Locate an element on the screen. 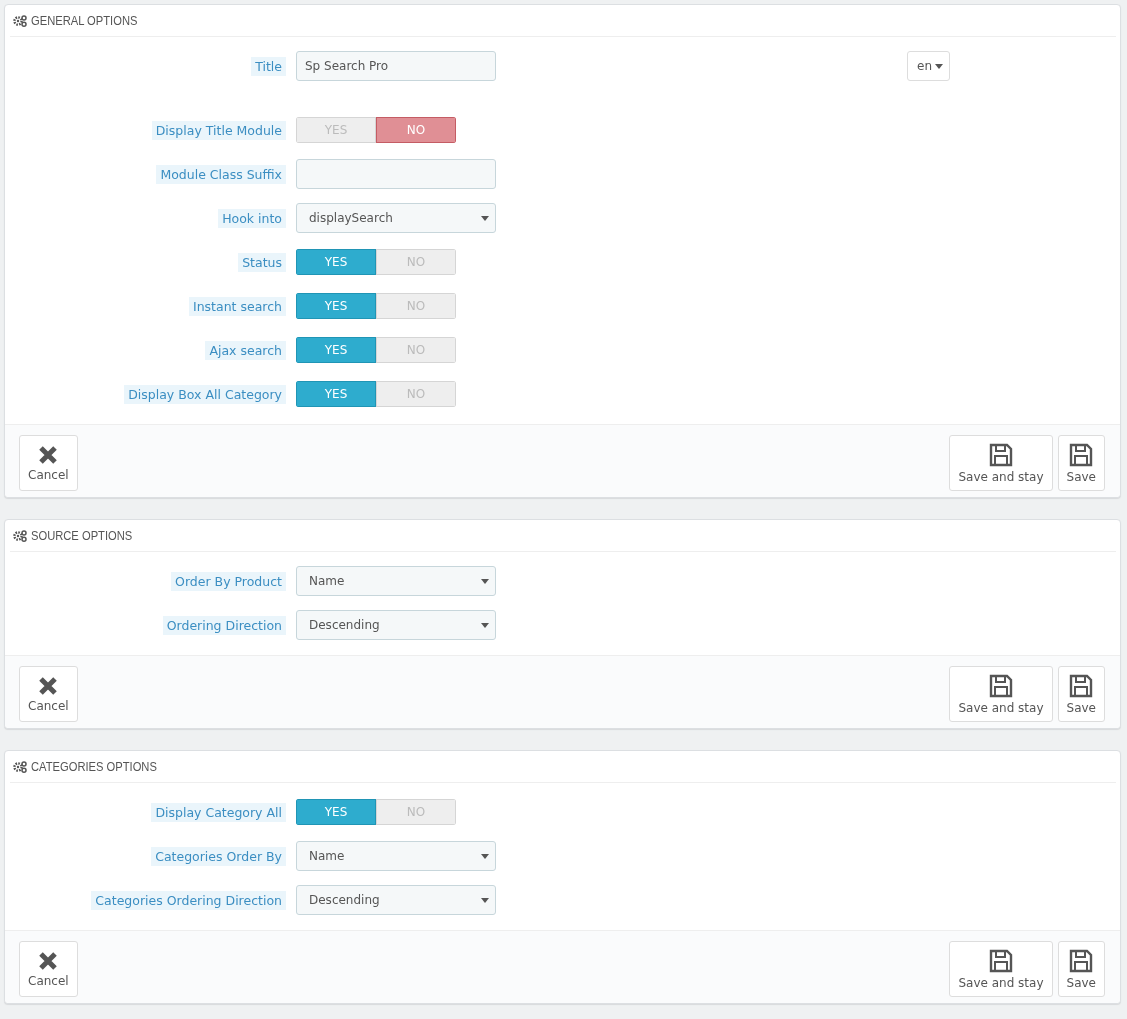 The height and width of the screenshot is (1019, 1127). panel-title: SOURCE OPTIONS is located at coordinates (82, 535).